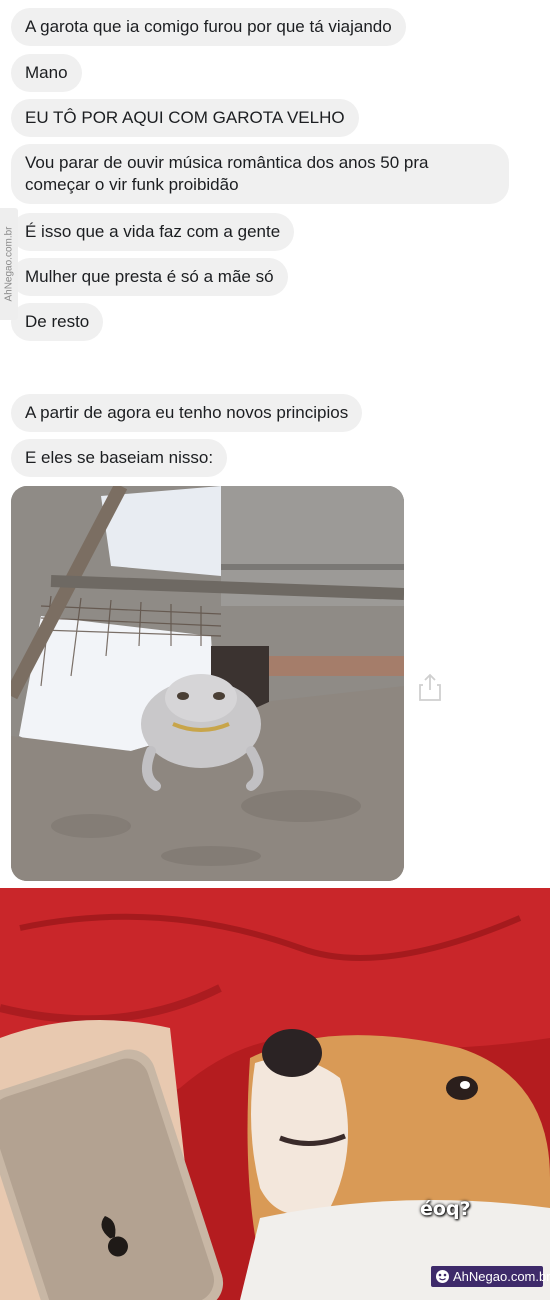 Image resolution: width=550 pixels, height=1300 pixels. What do you see at coordinates (442, 1276) in the screenshot?
I see `ahnegao-logo-icon` at bounding box center [442, 1276].